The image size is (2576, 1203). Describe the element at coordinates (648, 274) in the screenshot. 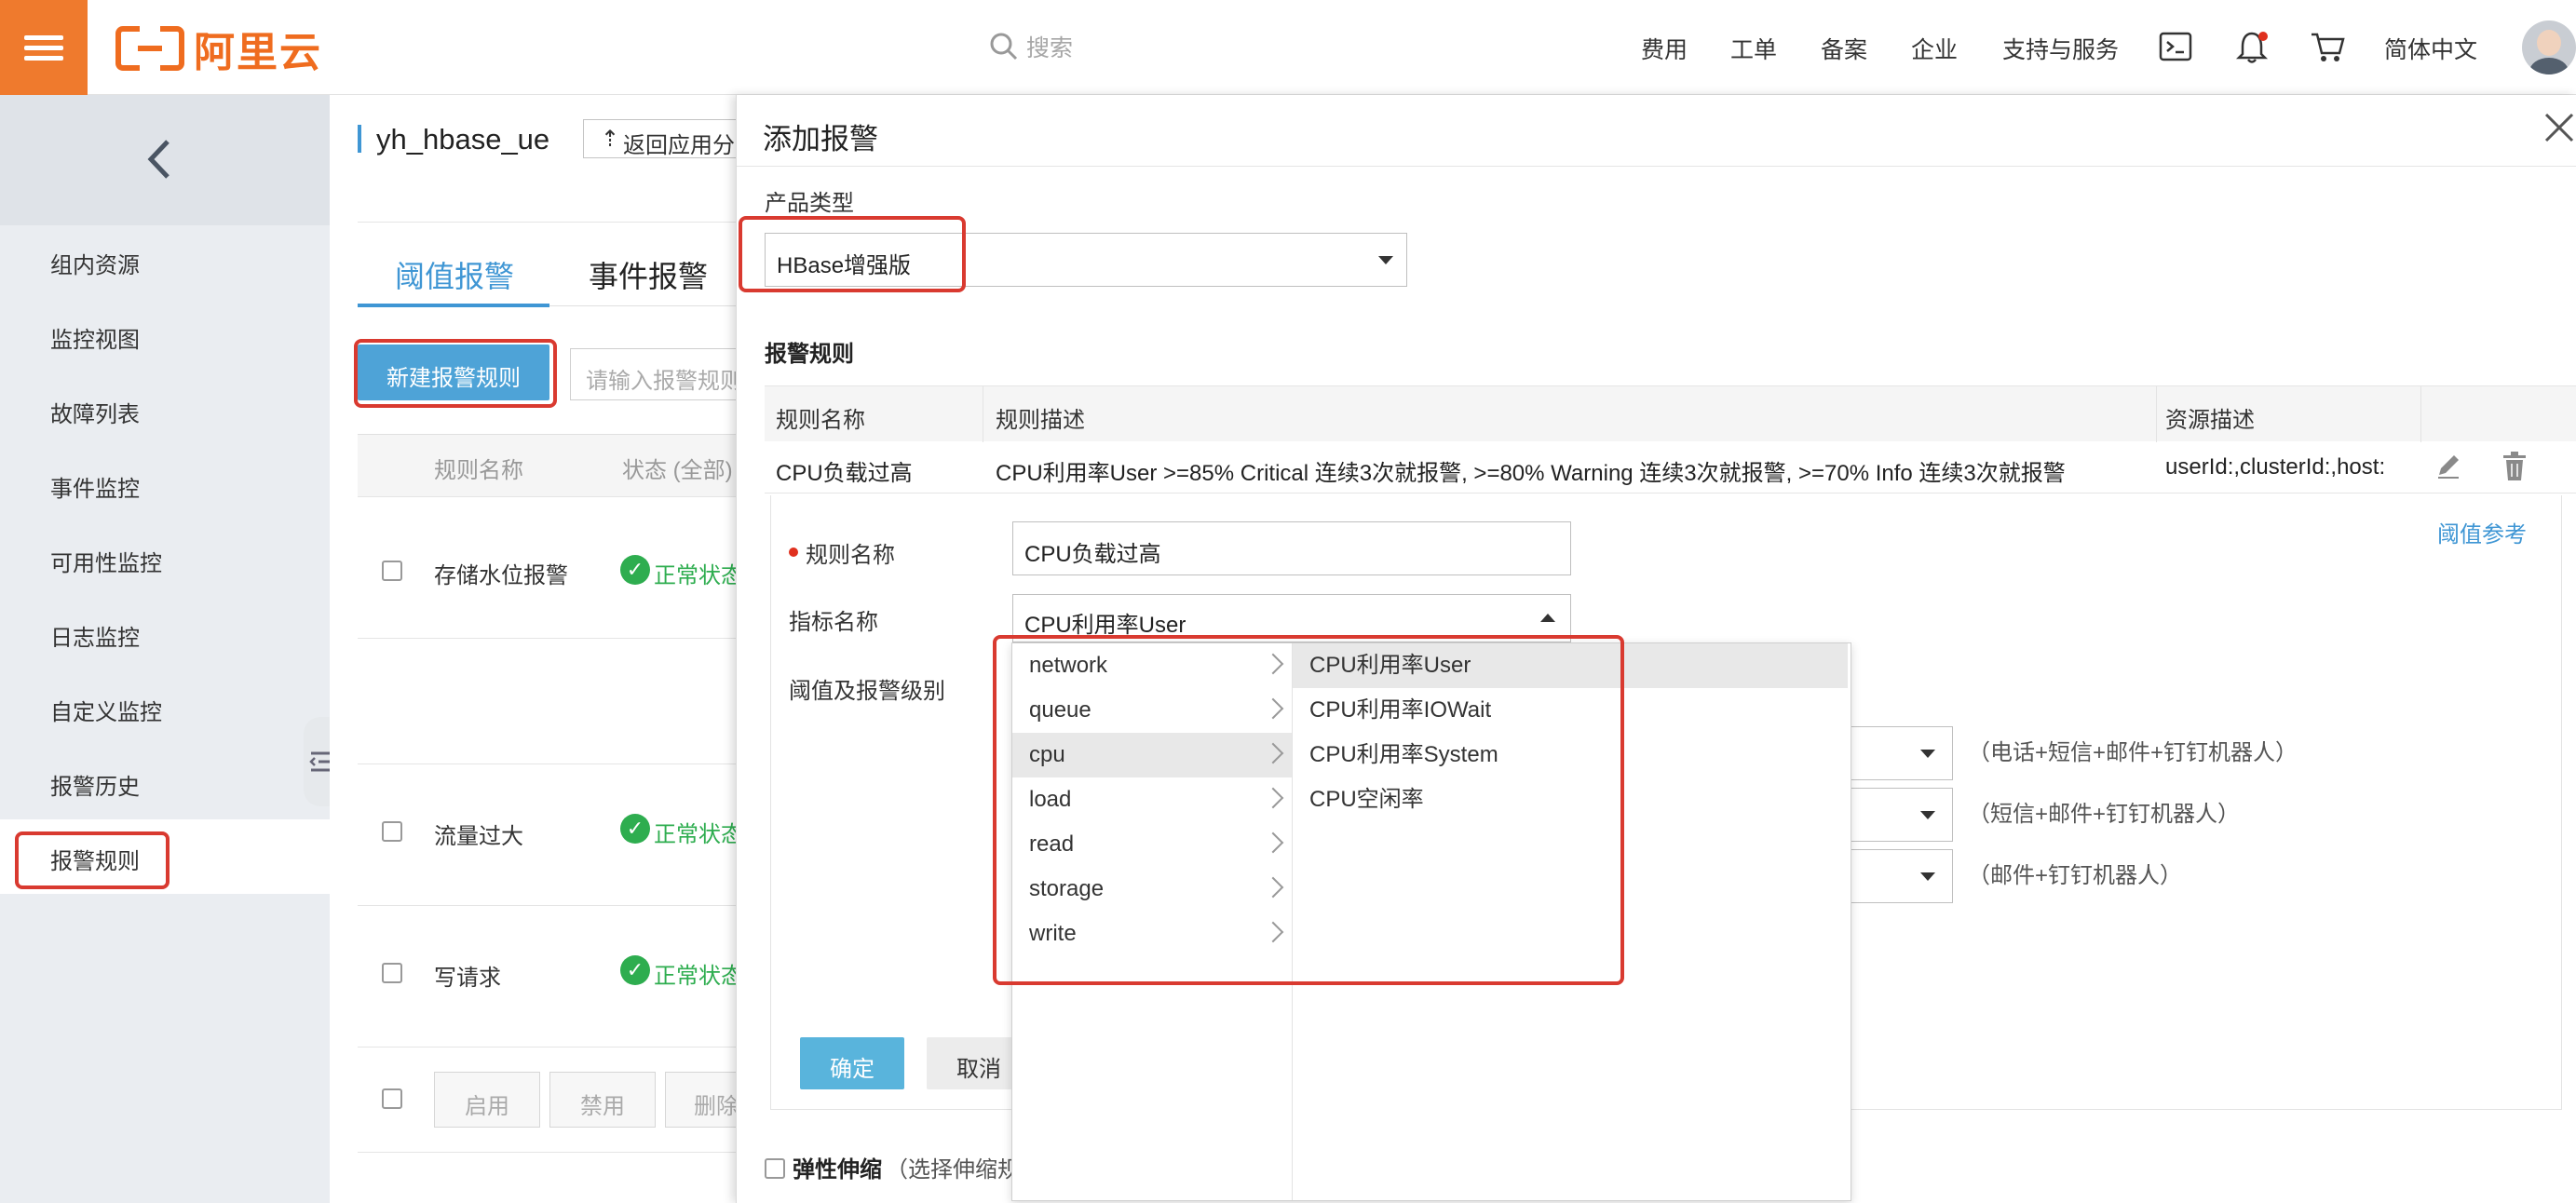

I see `tab-event-alert: 事件报警` at that location.